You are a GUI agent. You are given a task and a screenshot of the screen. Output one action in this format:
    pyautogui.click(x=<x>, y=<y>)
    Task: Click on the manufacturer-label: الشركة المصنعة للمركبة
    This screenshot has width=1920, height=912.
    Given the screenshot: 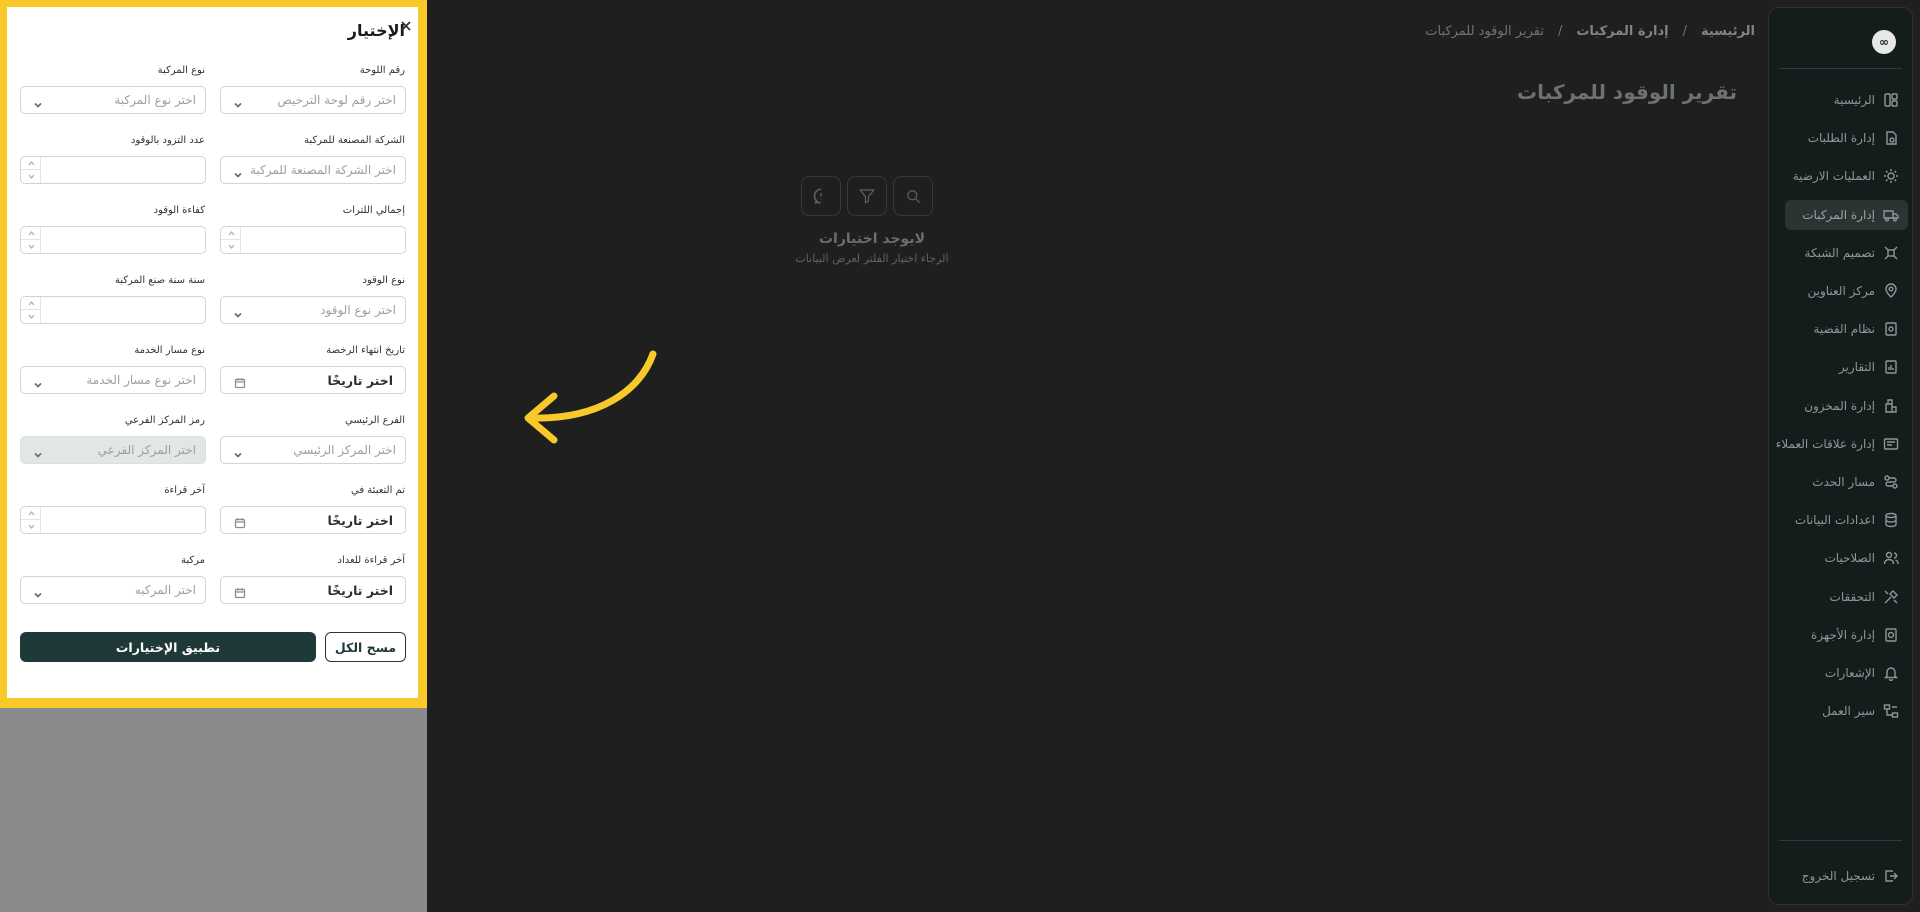 What is the action you would take?
    pyautogui.click(x=354, y=140)
    